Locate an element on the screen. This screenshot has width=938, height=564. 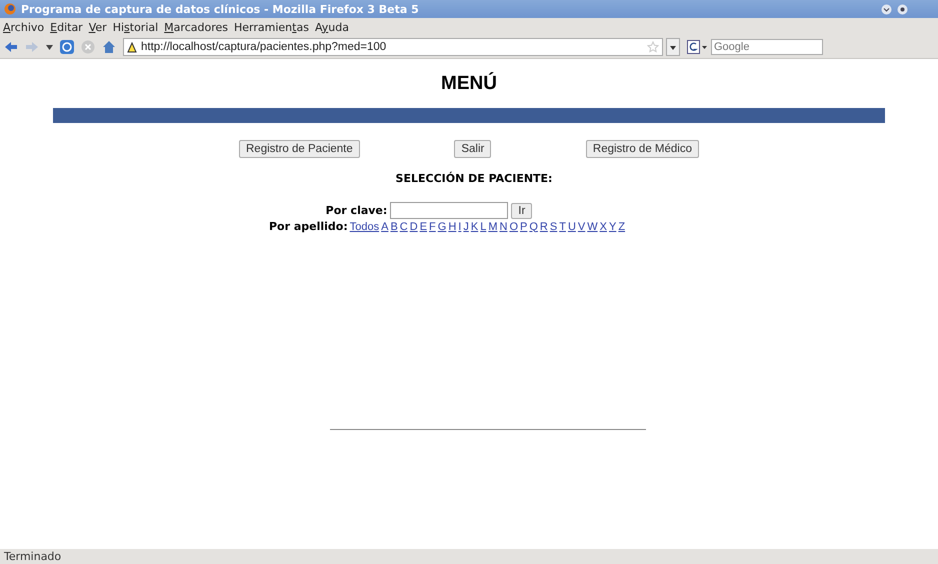
maximize-icon is located at coordinates (902, 9).